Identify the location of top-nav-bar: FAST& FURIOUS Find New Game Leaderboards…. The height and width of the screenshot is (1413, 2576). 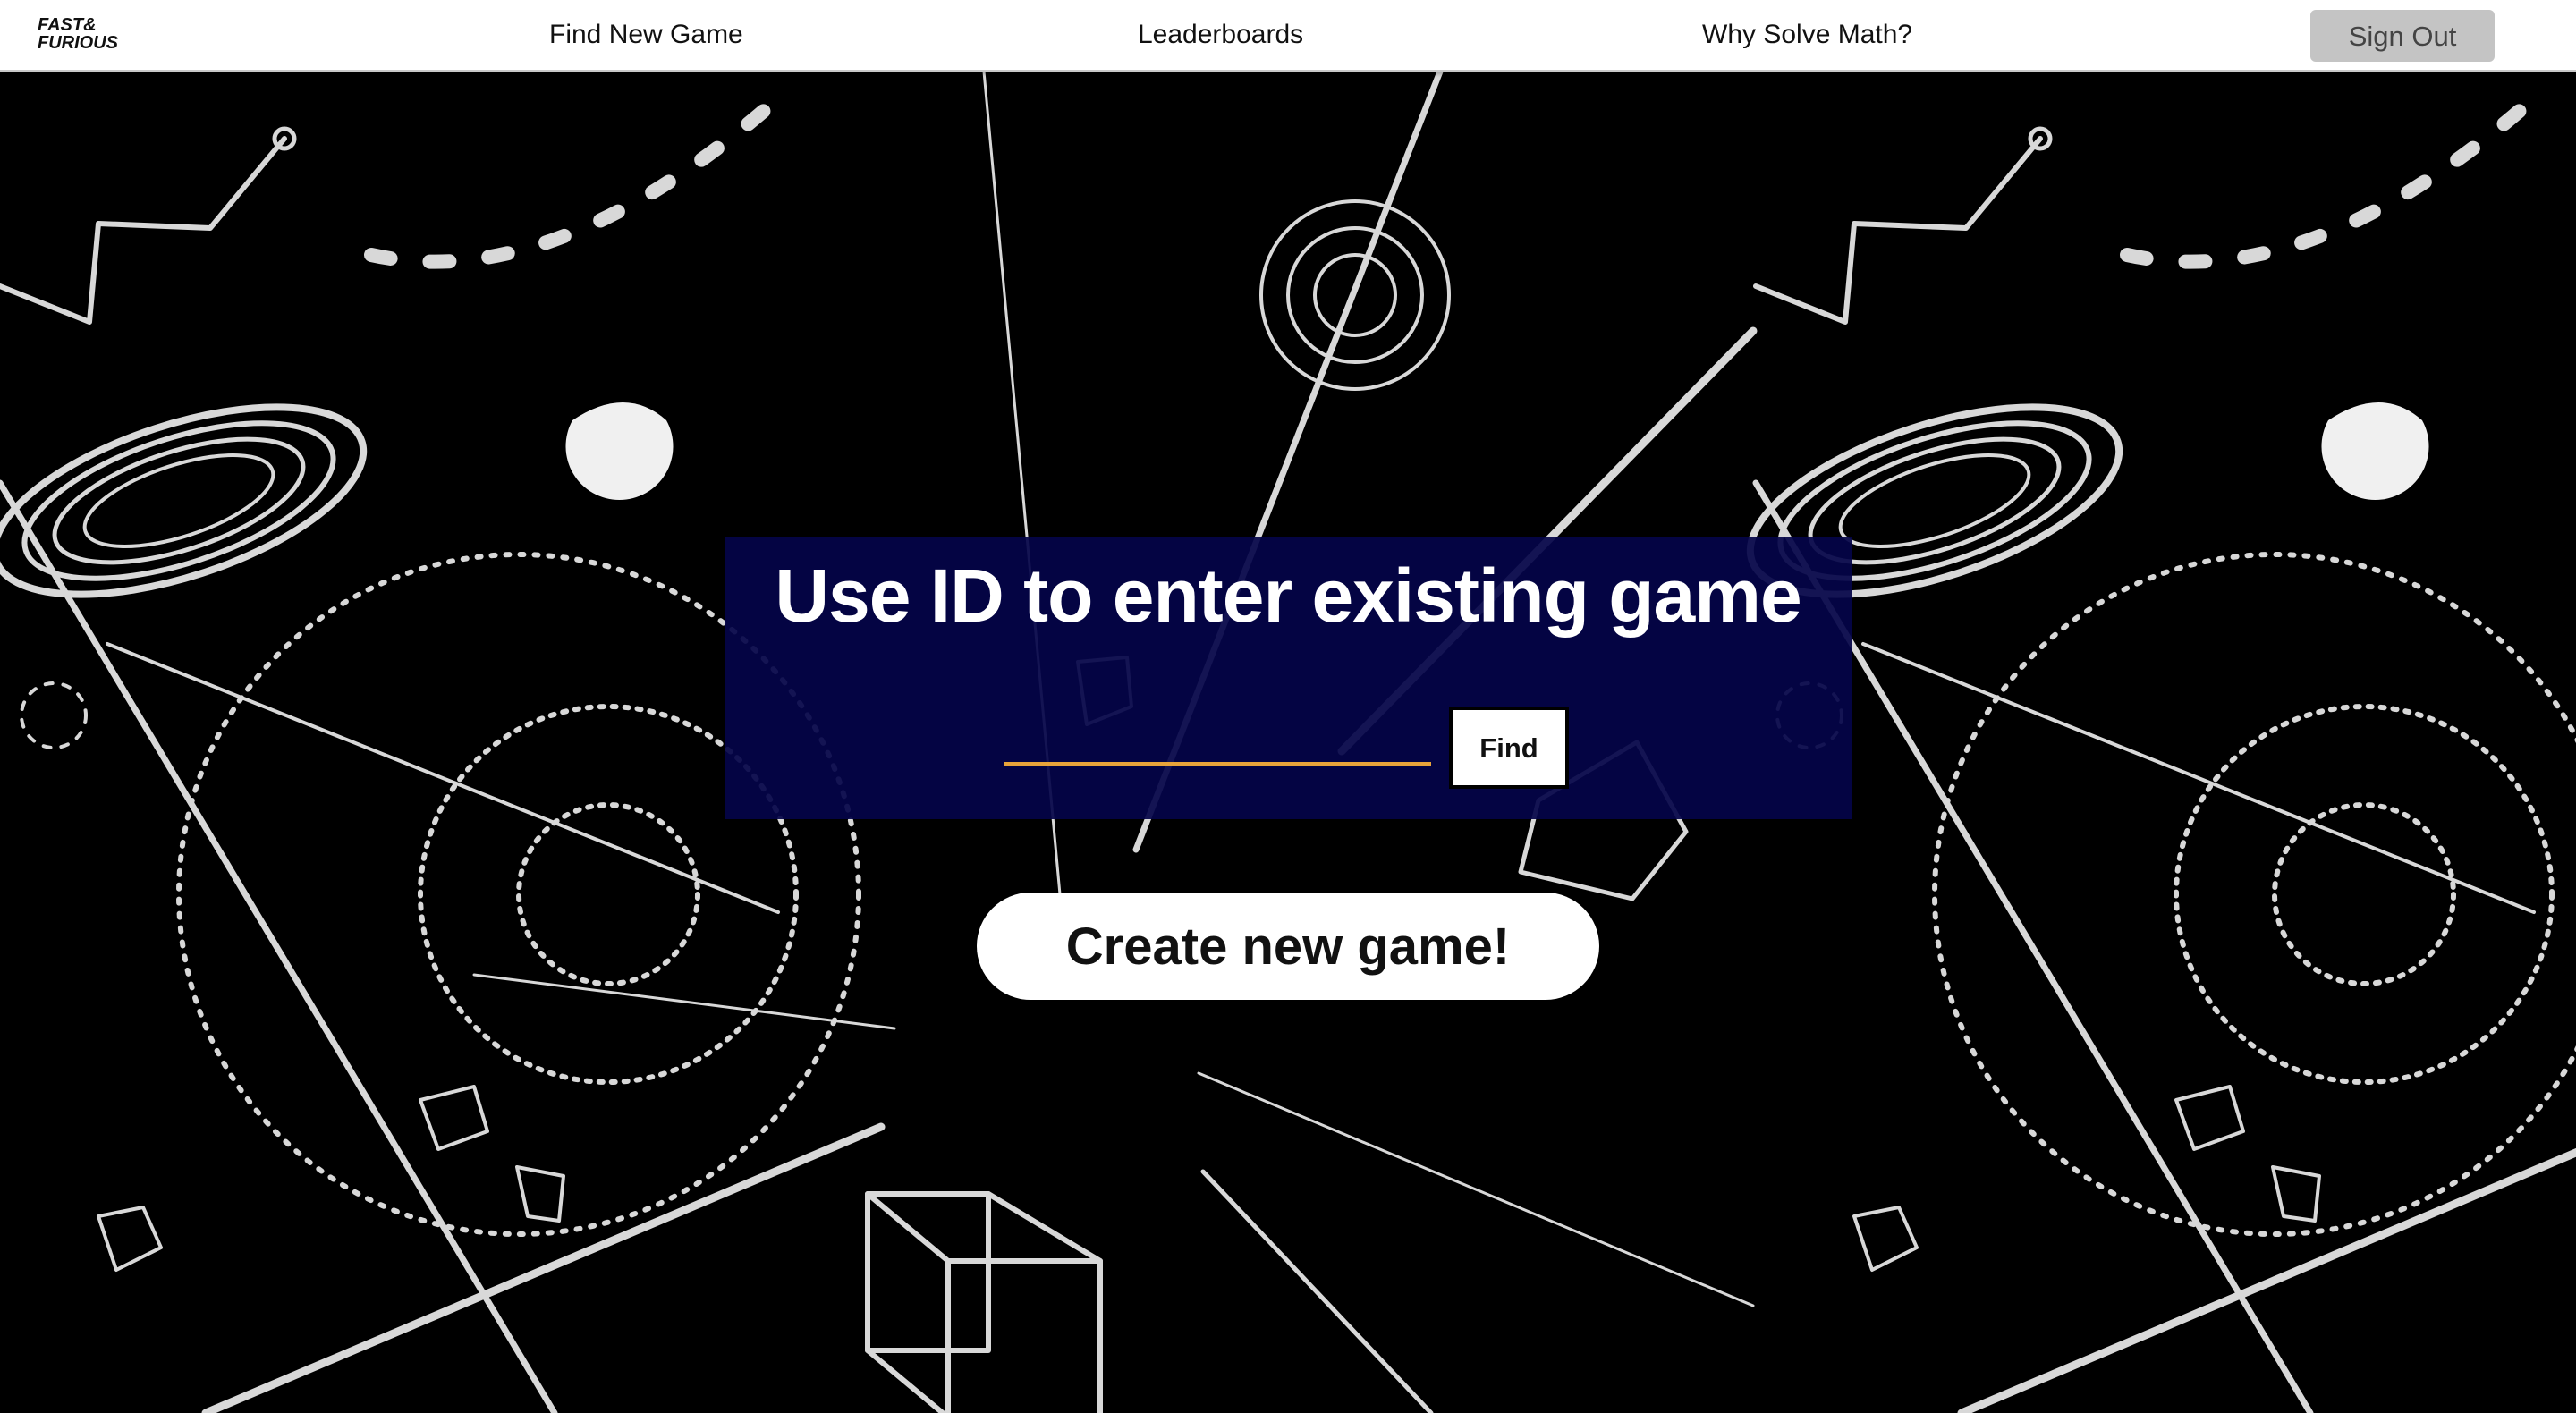
(1288, 36).